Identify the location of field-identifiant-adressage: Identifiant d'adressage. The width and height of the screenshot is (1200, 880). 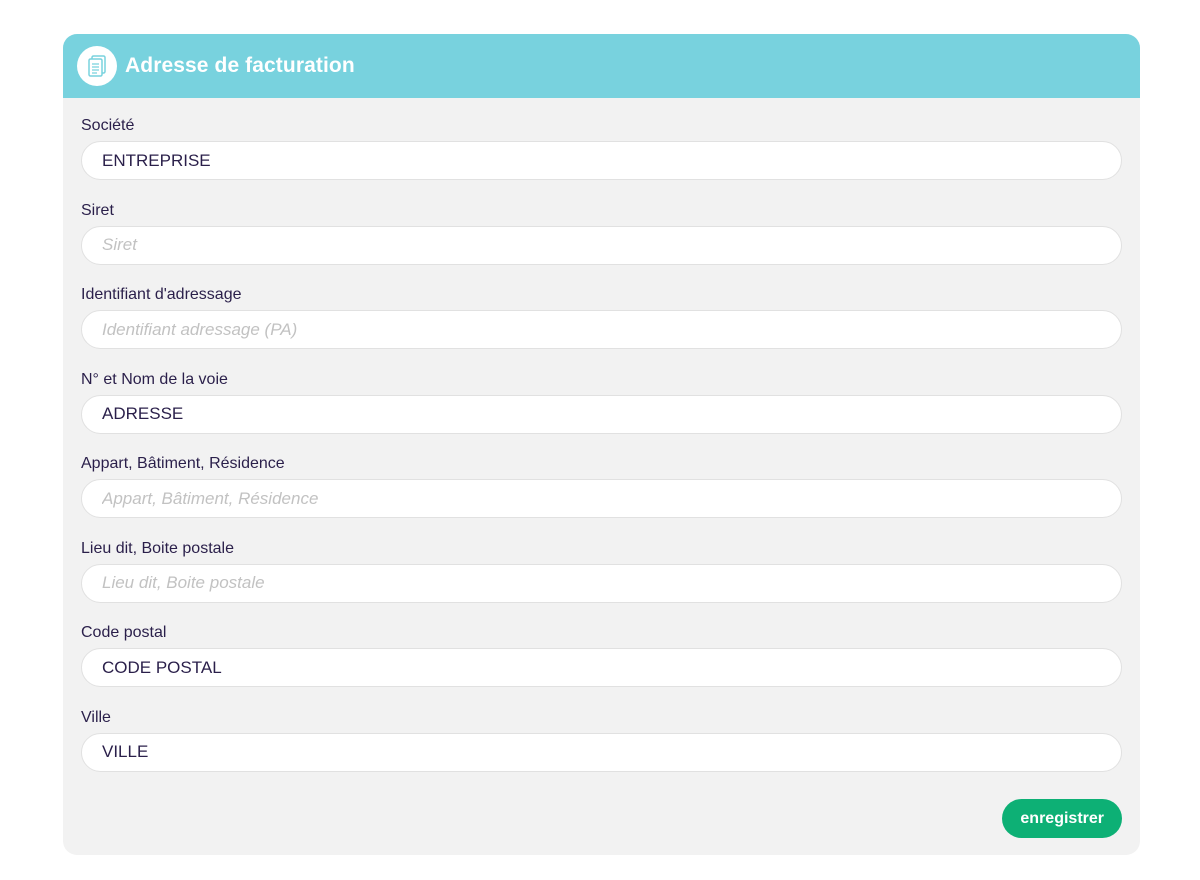
(601, 327).